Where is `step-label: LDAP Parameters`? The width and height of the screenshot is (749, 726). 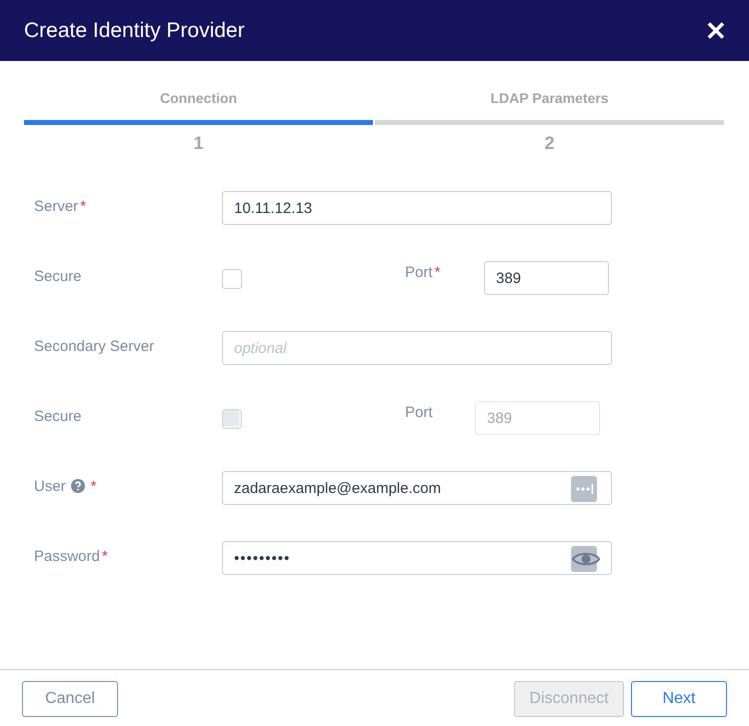 step-label: LDAP Parameters is located at coordinates (549, 99).